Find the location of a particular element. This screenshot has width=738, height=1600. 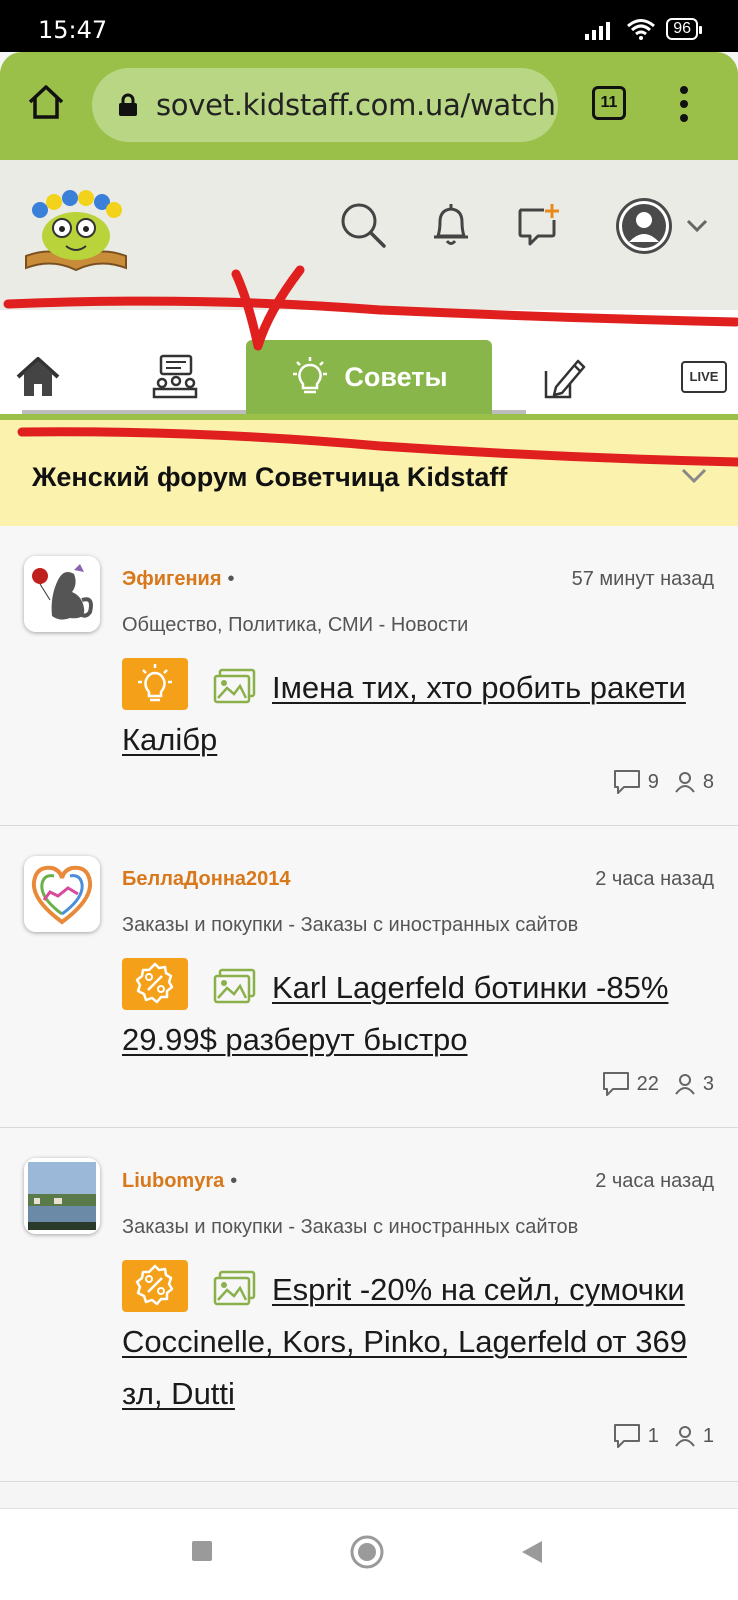

comment-count: 9 is located at coordinates (653, 781).